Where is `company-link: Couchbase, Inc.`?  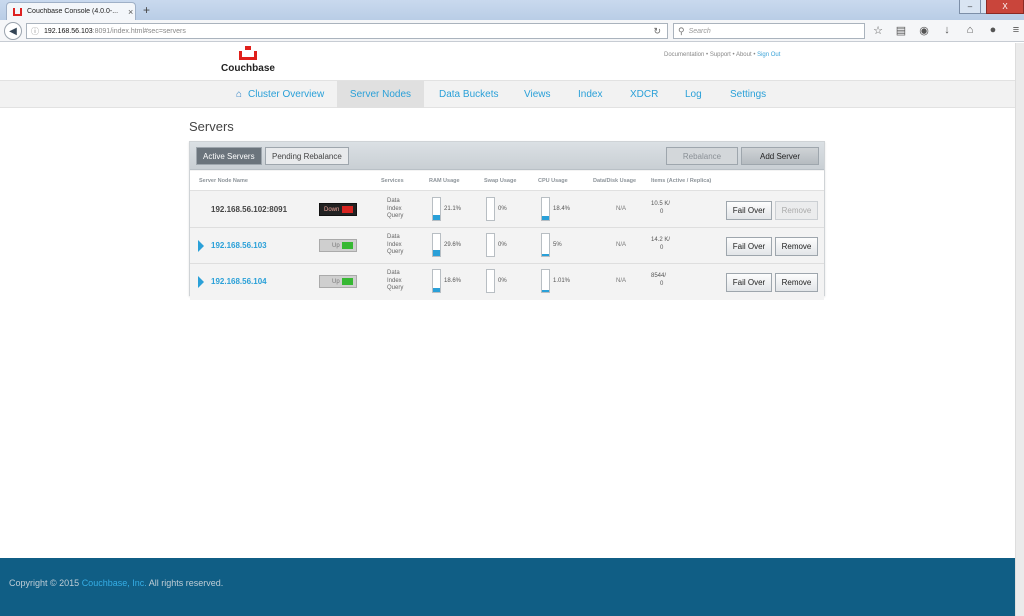 company-link: Couchbase, Inc. is located at coordinates (114, 583).